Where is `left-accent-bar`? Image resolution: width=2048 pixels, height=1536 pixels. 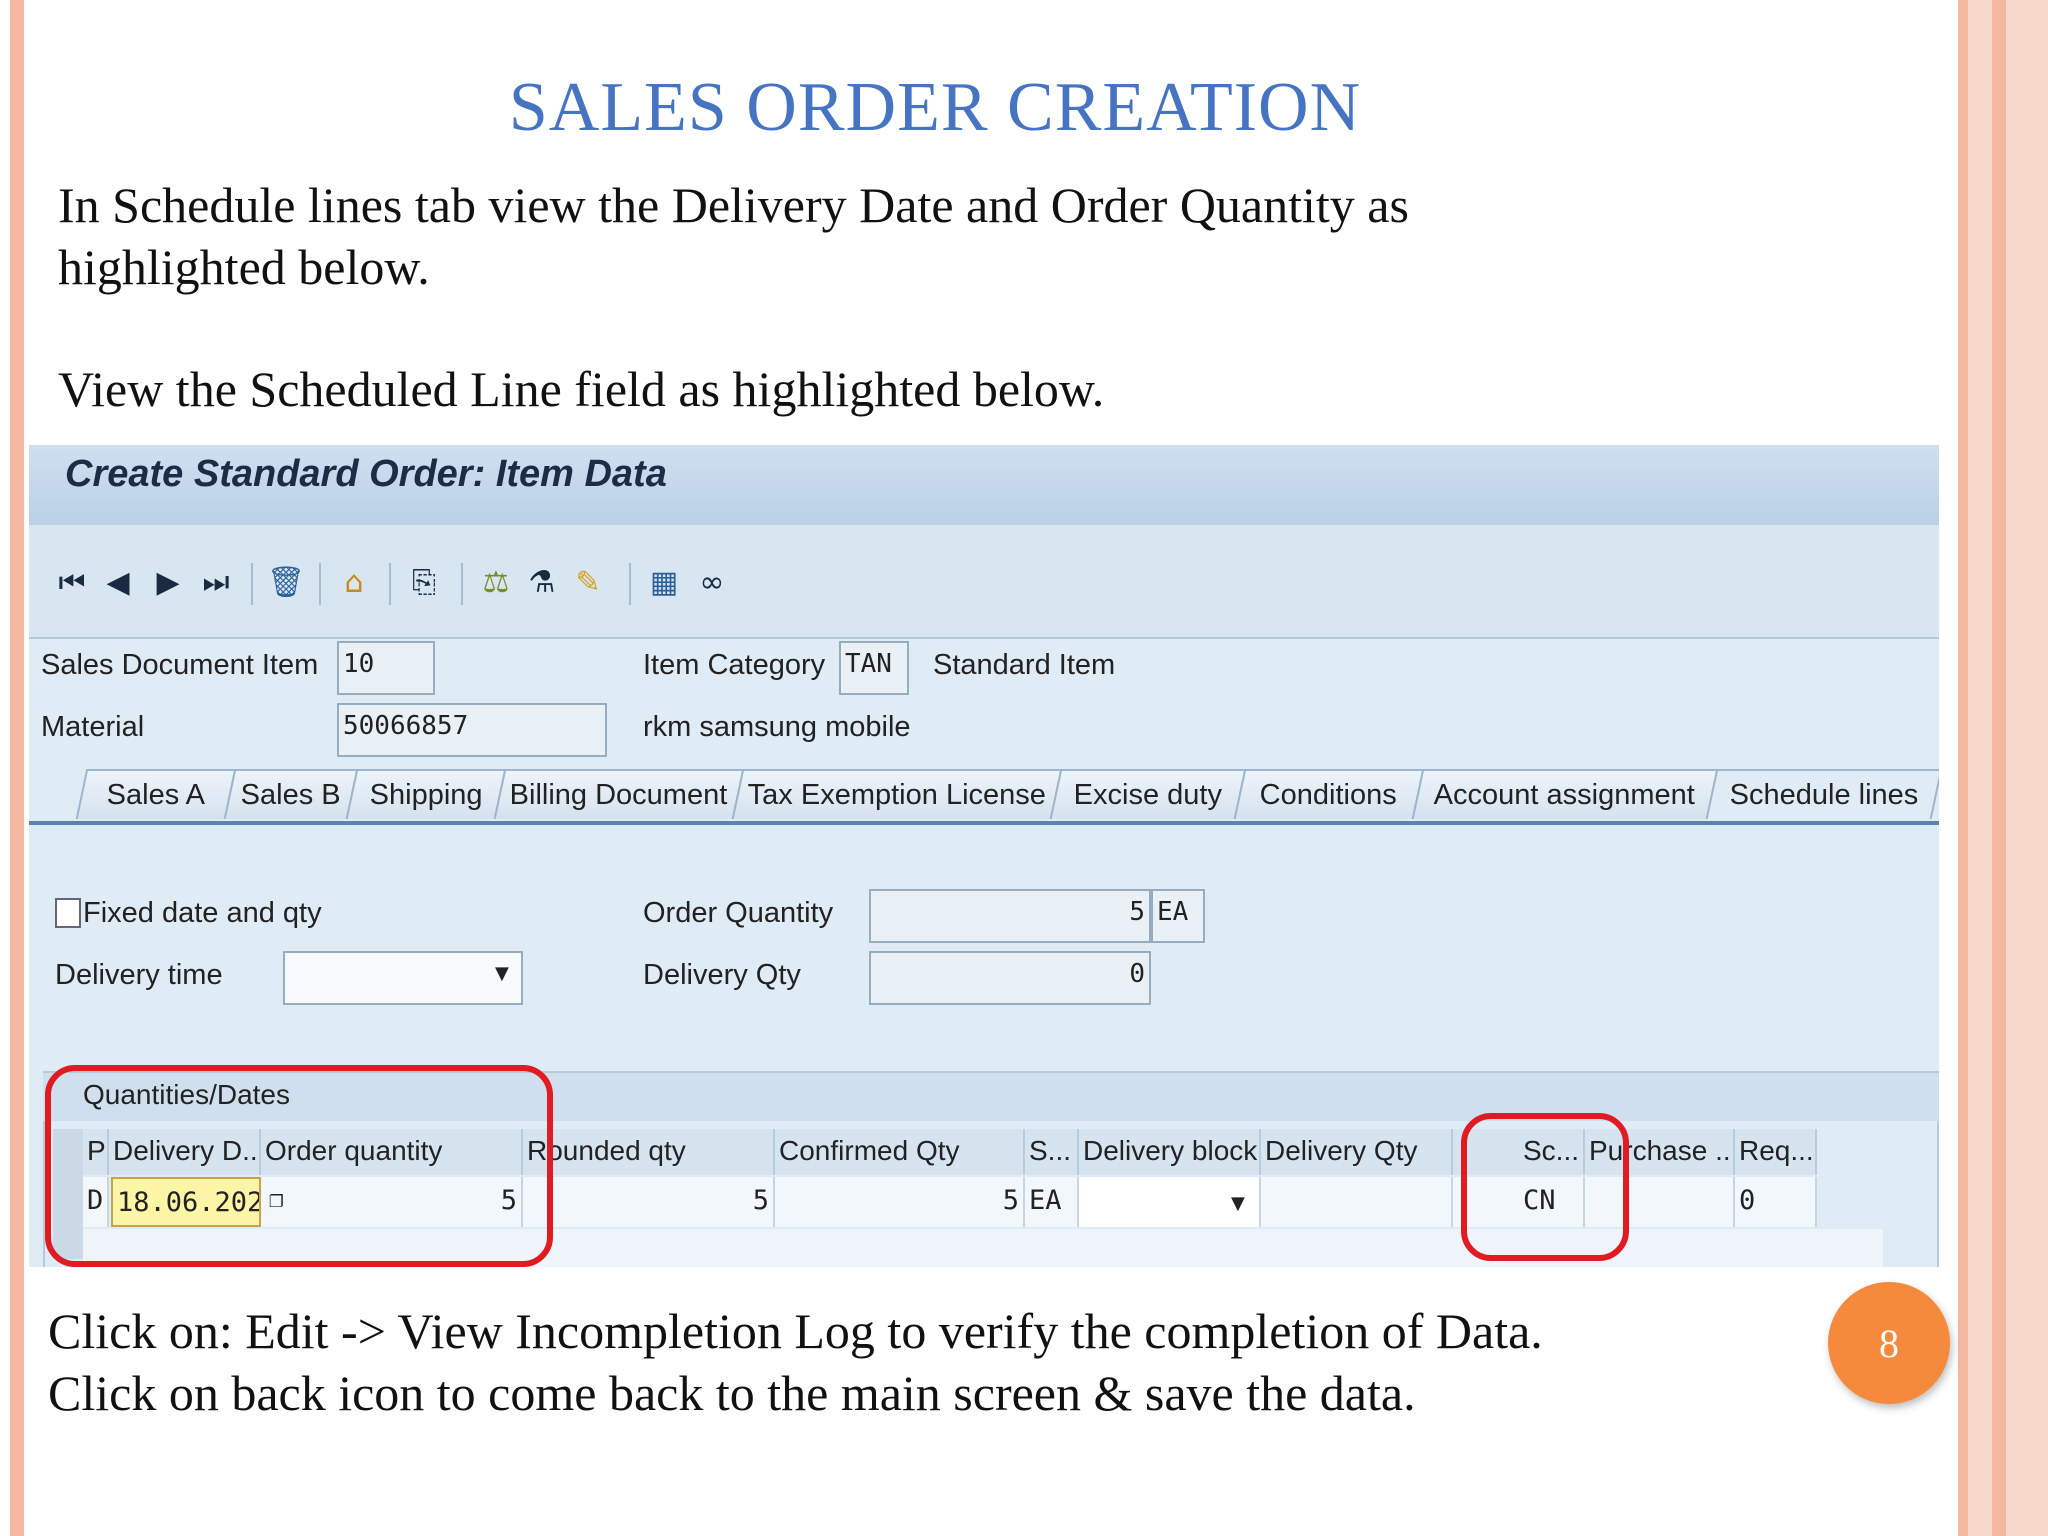
left-accent-bar is located at coordinates (17, 768).